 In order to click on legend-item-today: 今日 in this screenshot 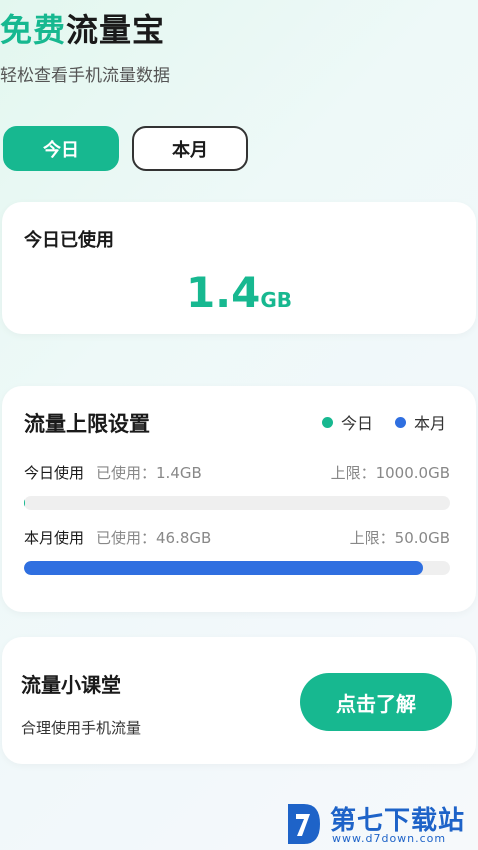, I will do `click(347, 422)`.